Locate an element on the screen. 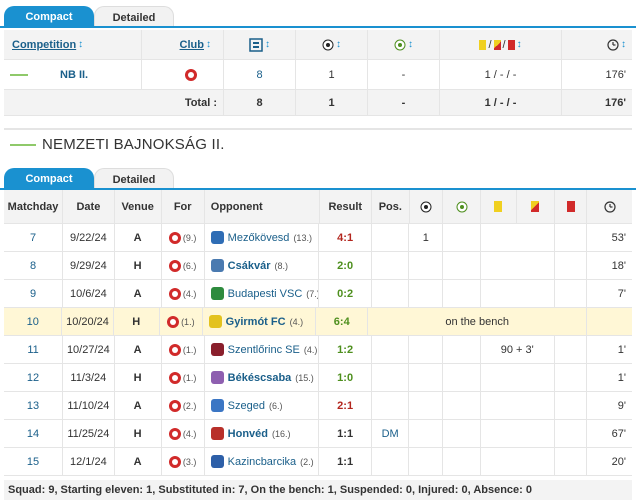 The height and width of the screenshot is (501, 636). club-sort-link: Club is located at coordinates (192, 45).